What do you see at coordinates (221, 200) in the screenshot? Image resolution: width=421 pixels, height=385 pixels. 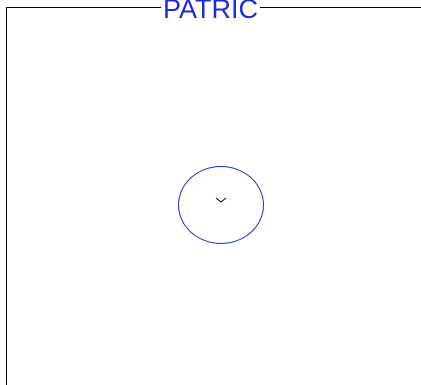 I see `chevron-down-icon` at bounding box center [221, 200].